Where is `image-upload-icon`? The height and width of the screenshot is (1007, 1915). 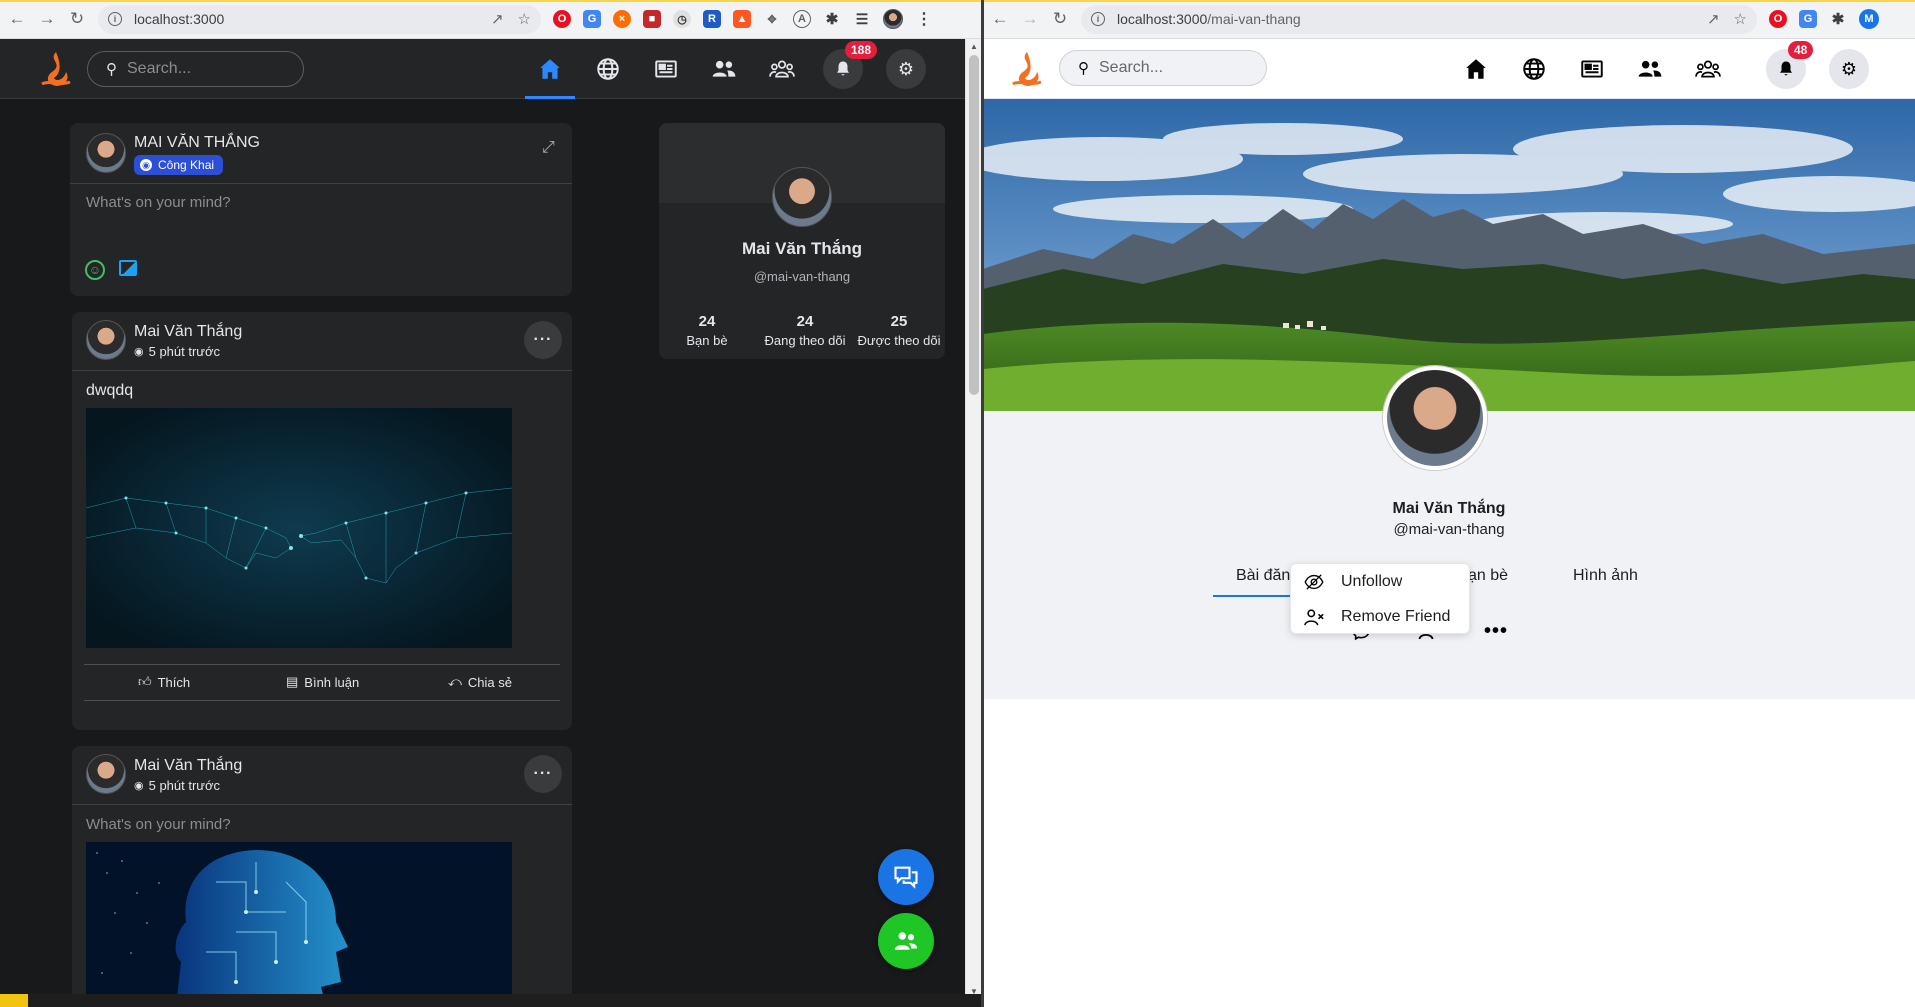 image-upload-icon is located at coordinates (128, 268).